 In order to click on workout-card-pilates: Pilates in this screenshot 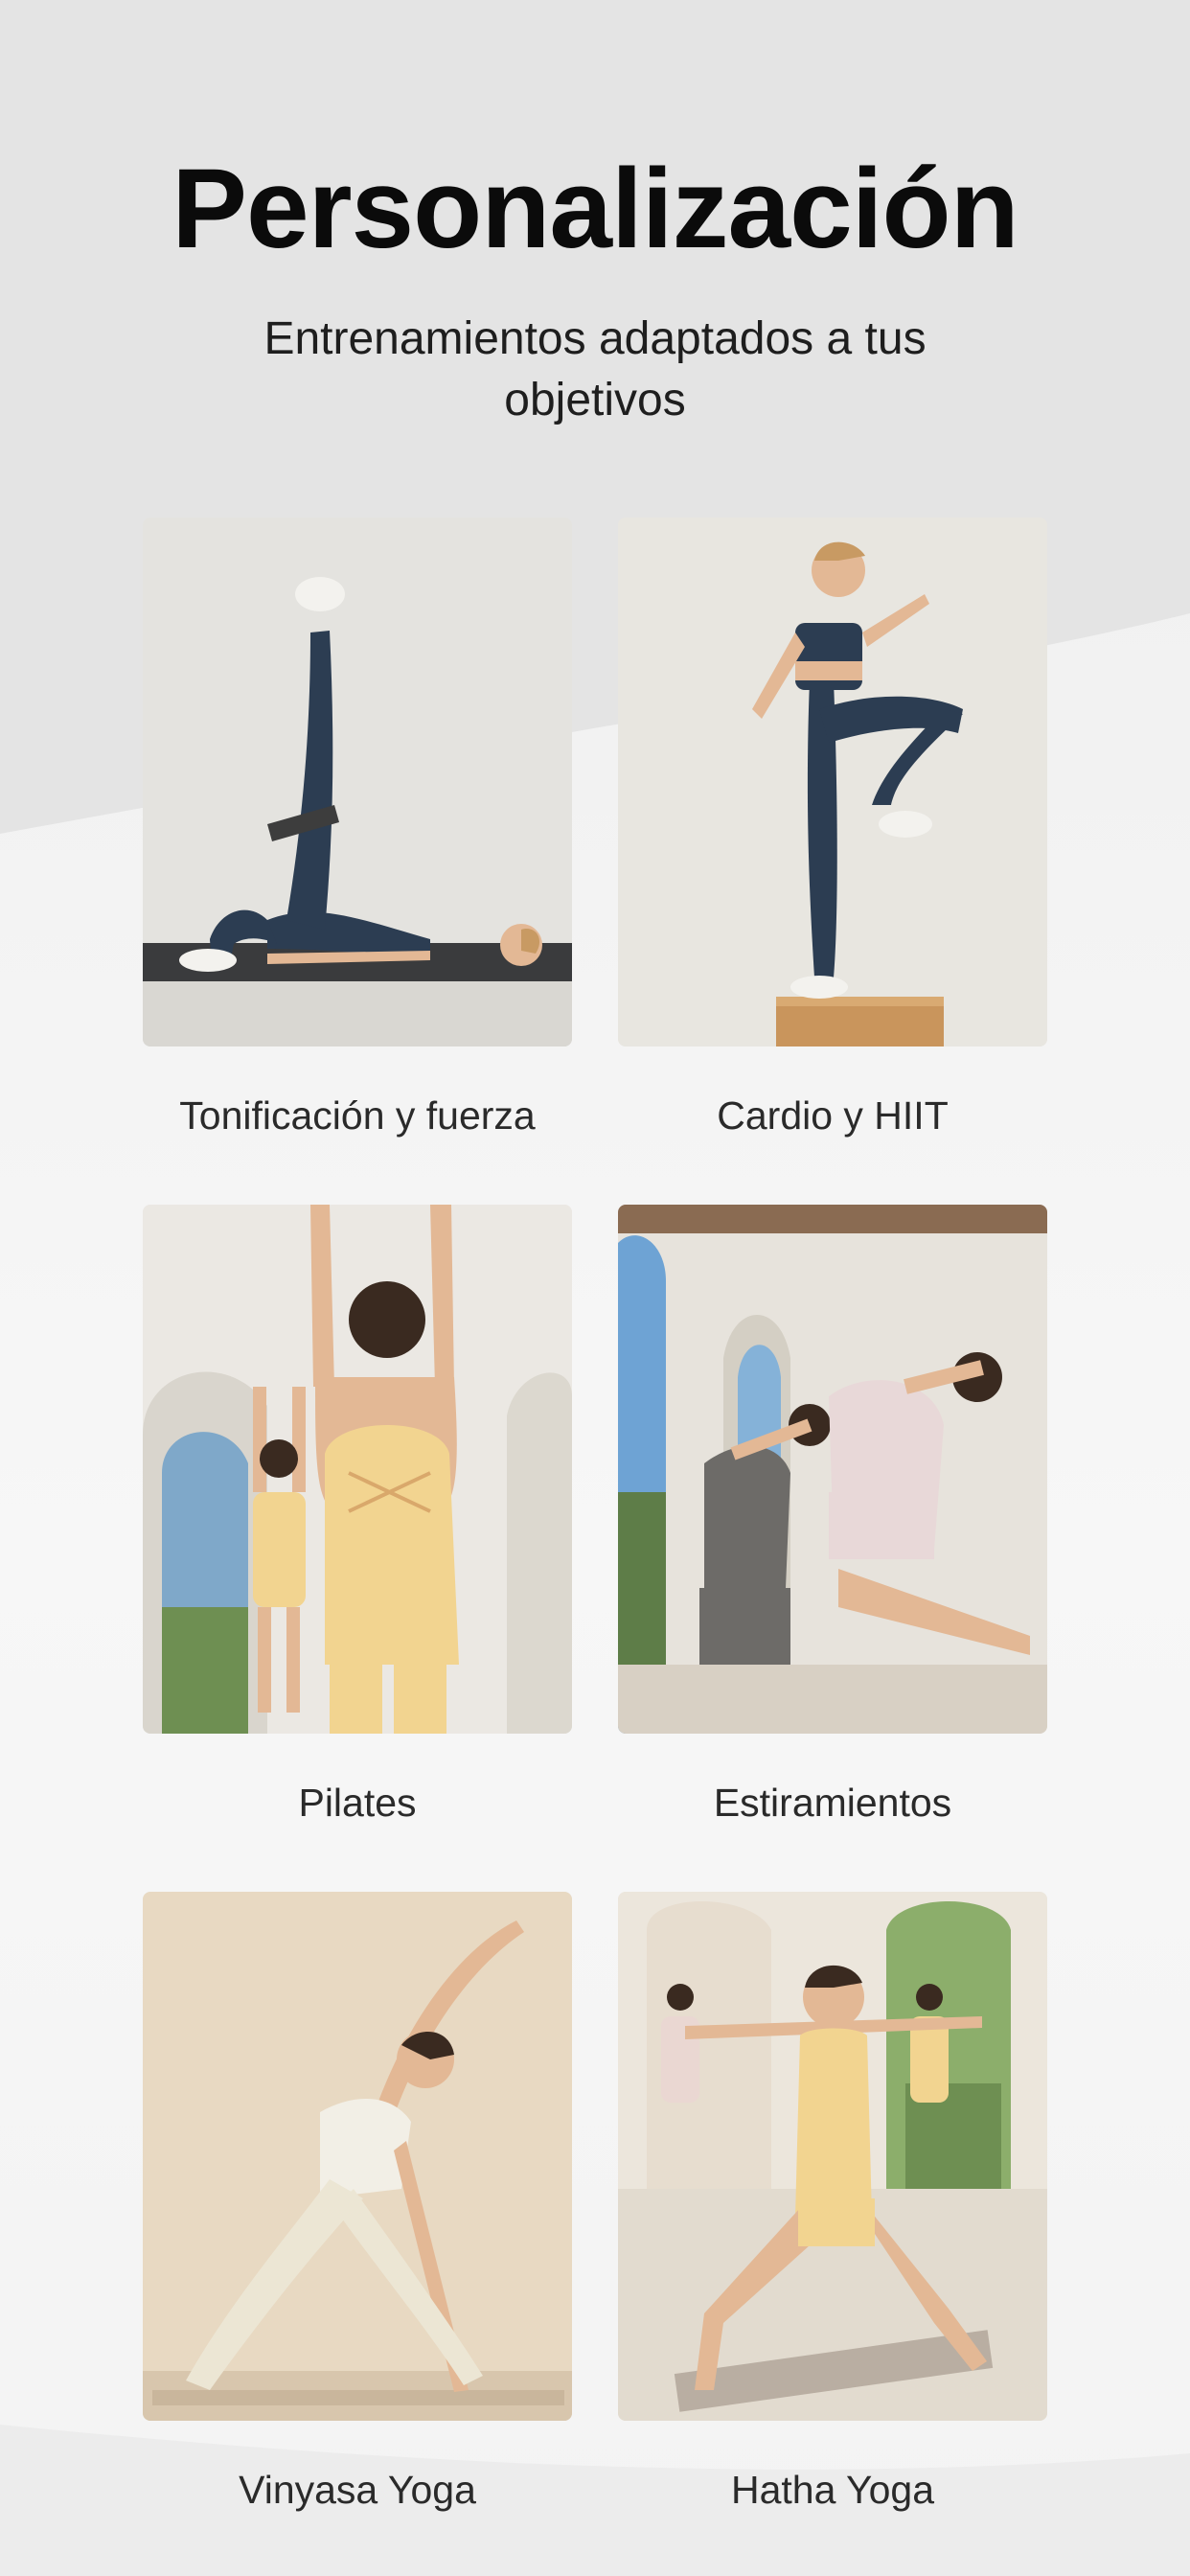, I will do `click(358, 1525)`.